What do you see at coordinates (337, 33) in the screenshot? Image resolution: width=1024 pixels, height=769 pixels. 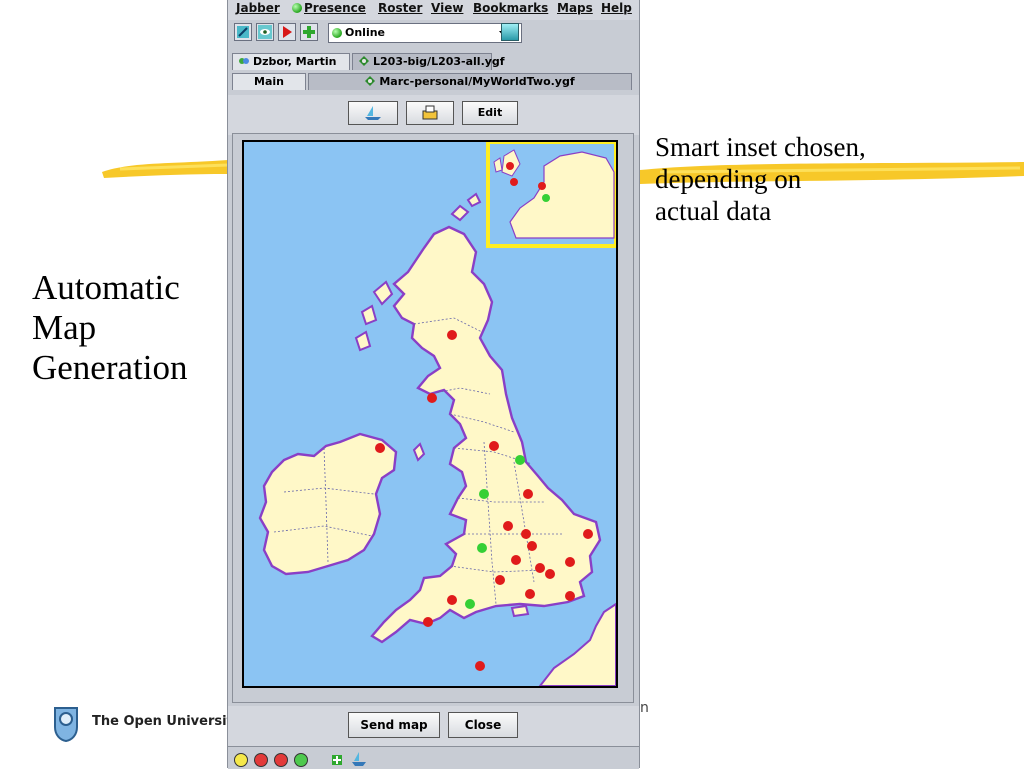 I see `online-status-icon` at bounding box center [337, 33].